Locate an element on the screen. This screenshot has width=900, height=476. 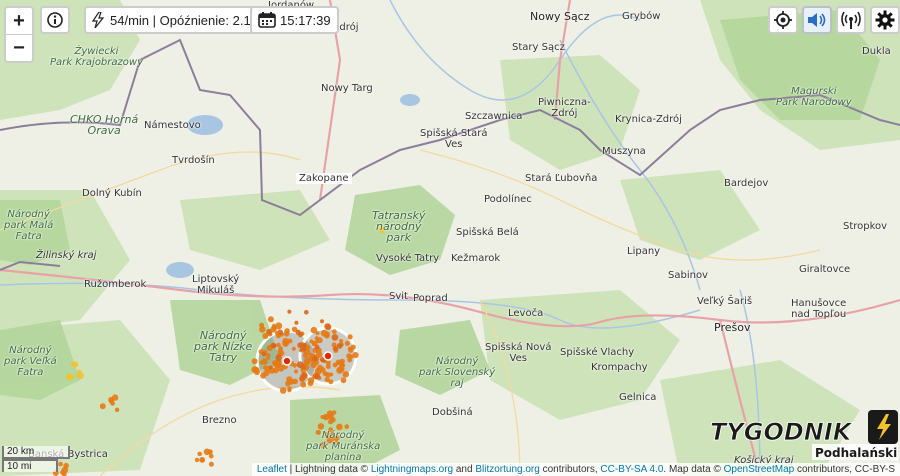
locate-button is located at coordinates (783, 20).